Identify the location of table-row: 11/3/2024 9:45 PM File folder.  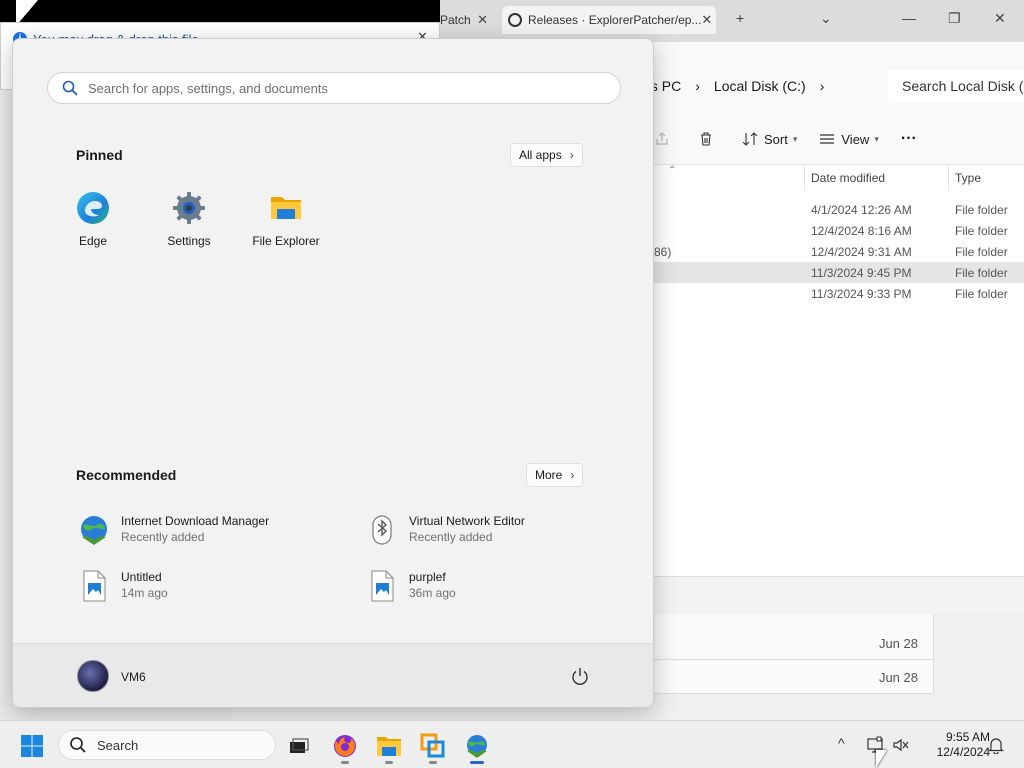
(839, 272).